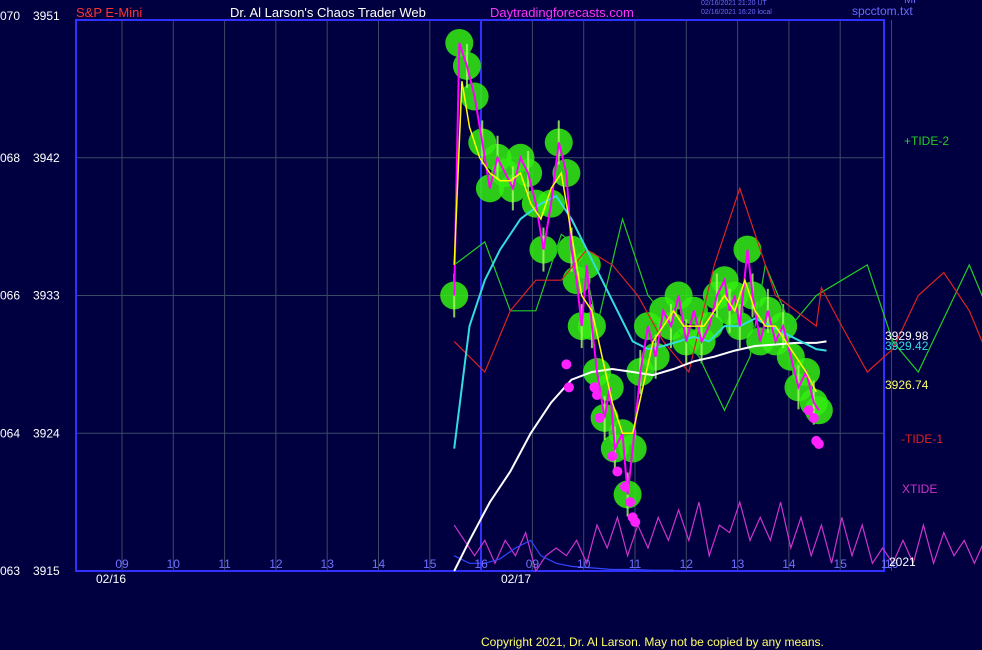  I want to click on y-tick-left-064: 064, so click(10, 433).